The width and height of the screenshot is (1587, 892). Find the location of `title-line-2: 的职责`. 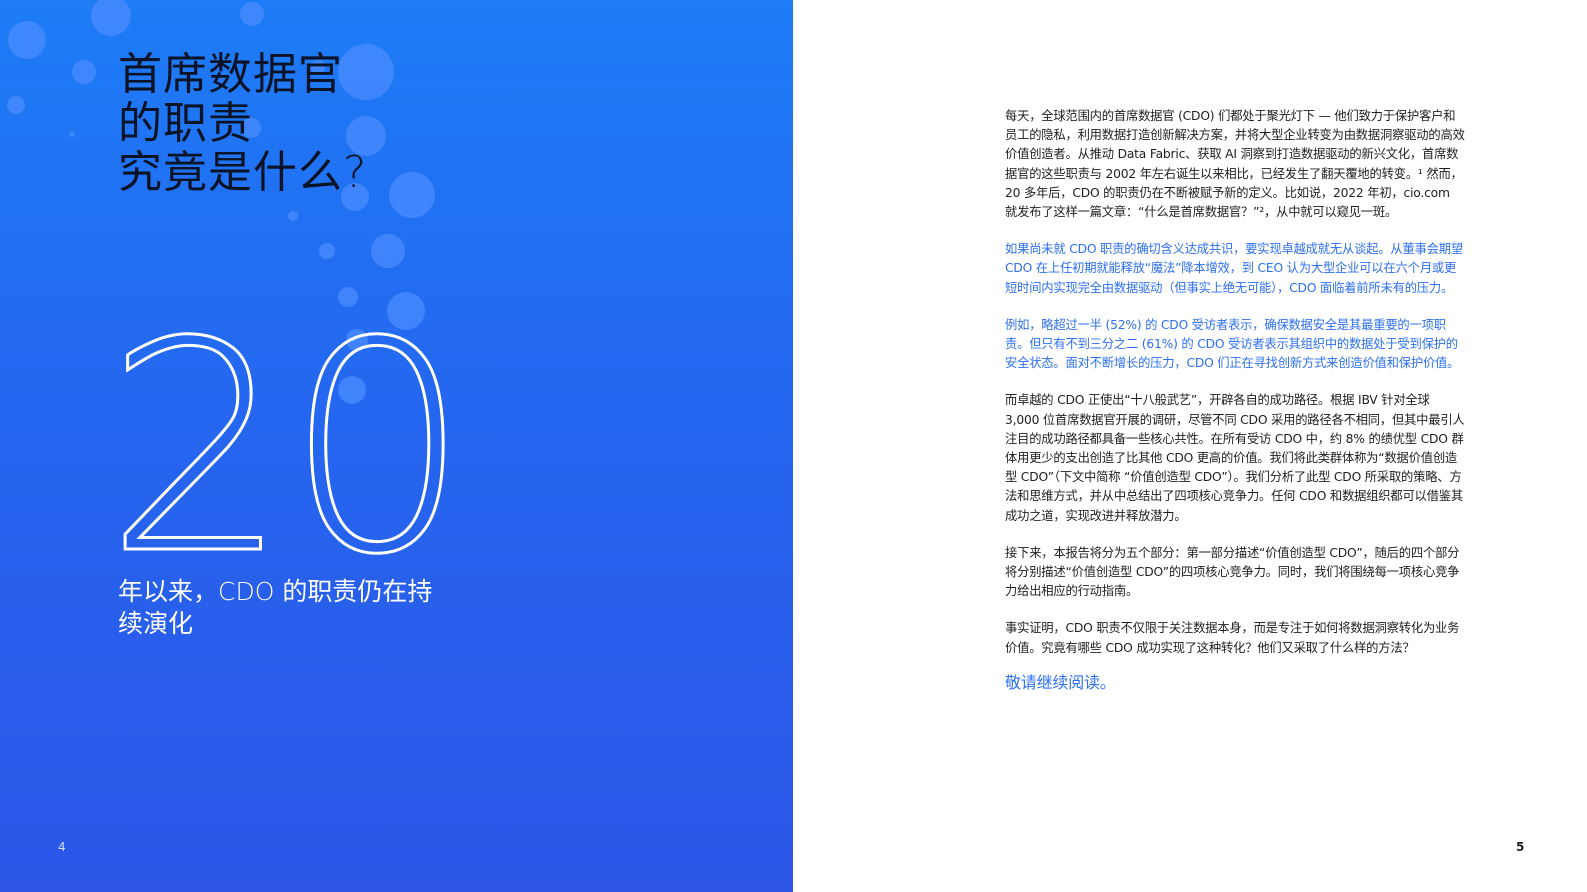

title-line-2: 的职责 is located at coordinates (185, 123).